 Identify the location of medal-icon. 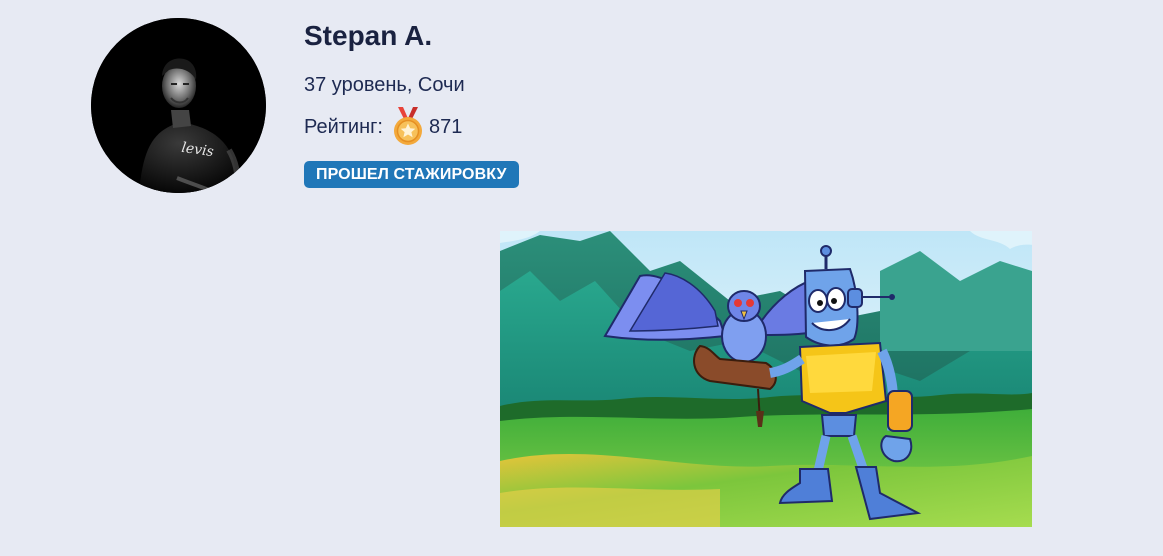
(407, 126).